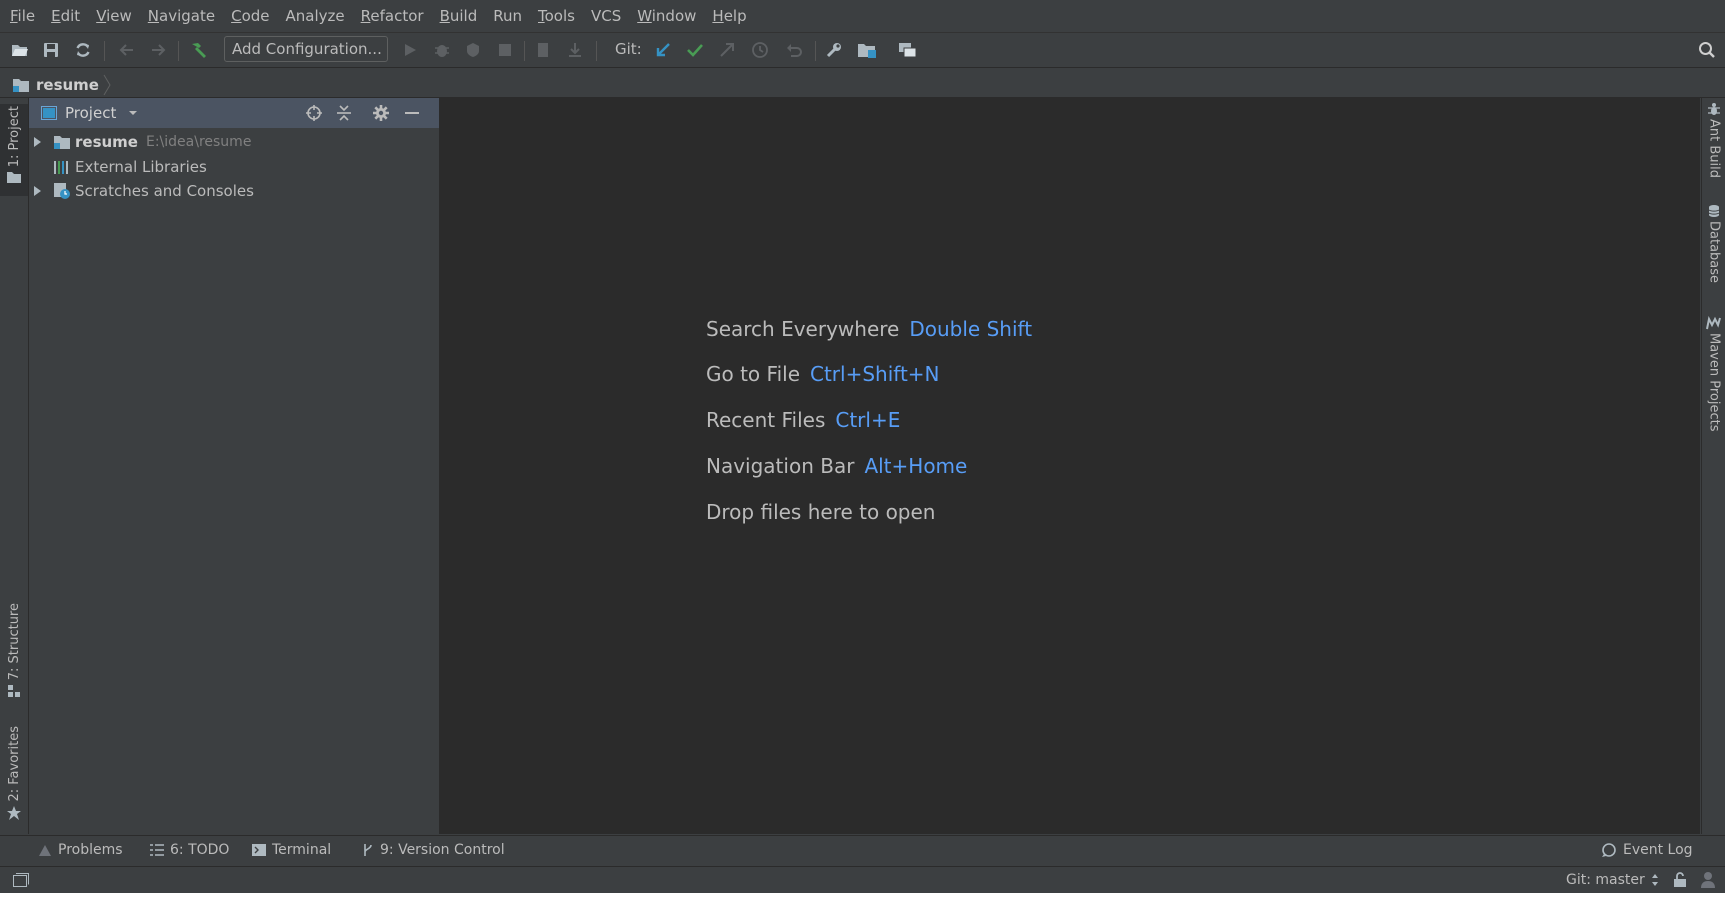  Describe the element at coordinates (507, 16) in the screenshot. I see `menu-run: Run` at that location.